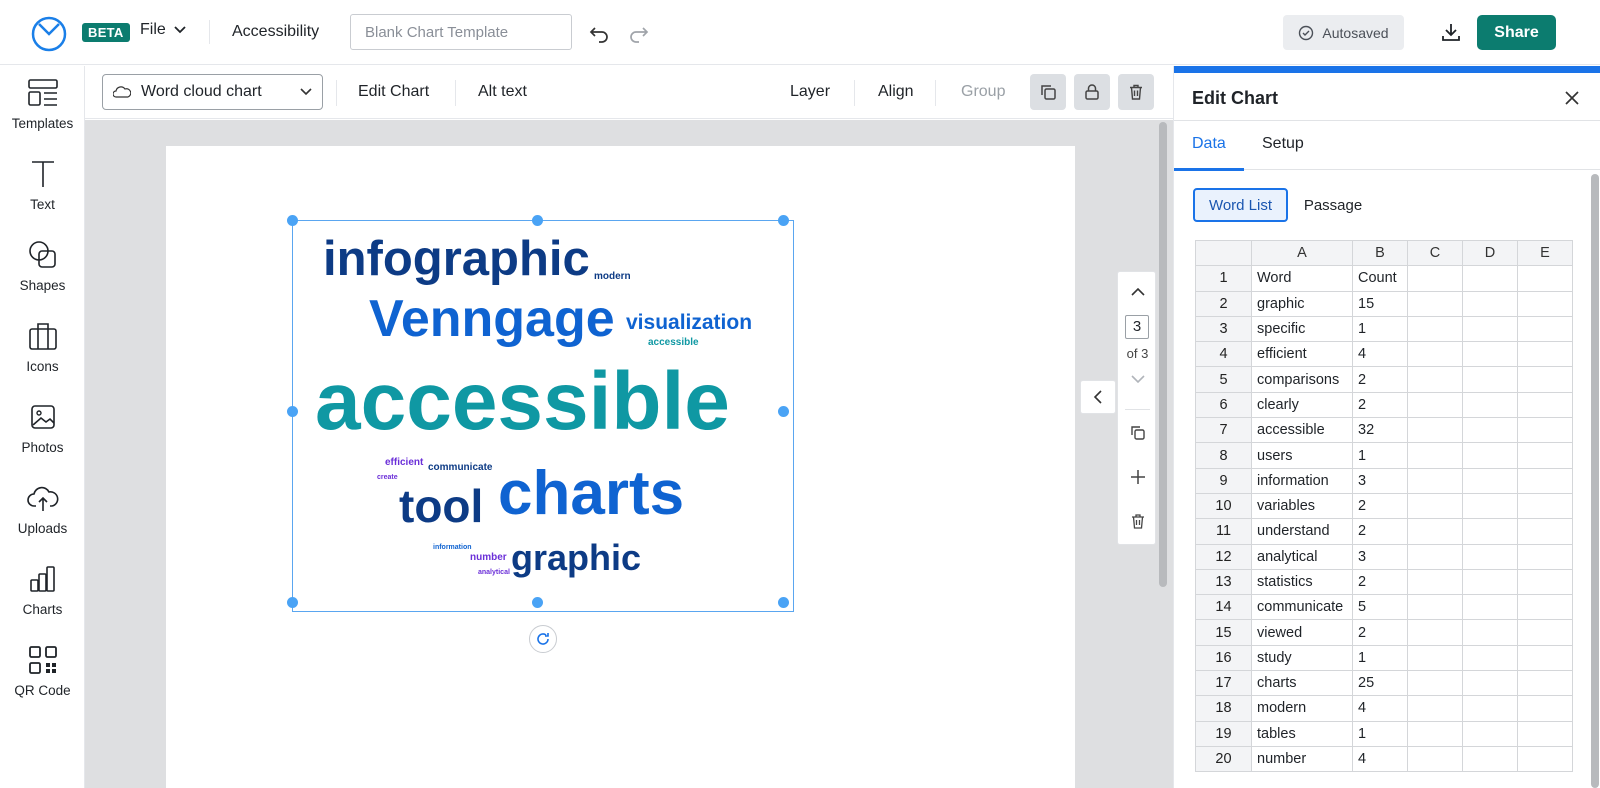 Image resolution: width=1600 pixels, height=788 pixels. Describe the element at coordinates (1302, 759) in the screenshot. I see `table-cell: number` at that location.